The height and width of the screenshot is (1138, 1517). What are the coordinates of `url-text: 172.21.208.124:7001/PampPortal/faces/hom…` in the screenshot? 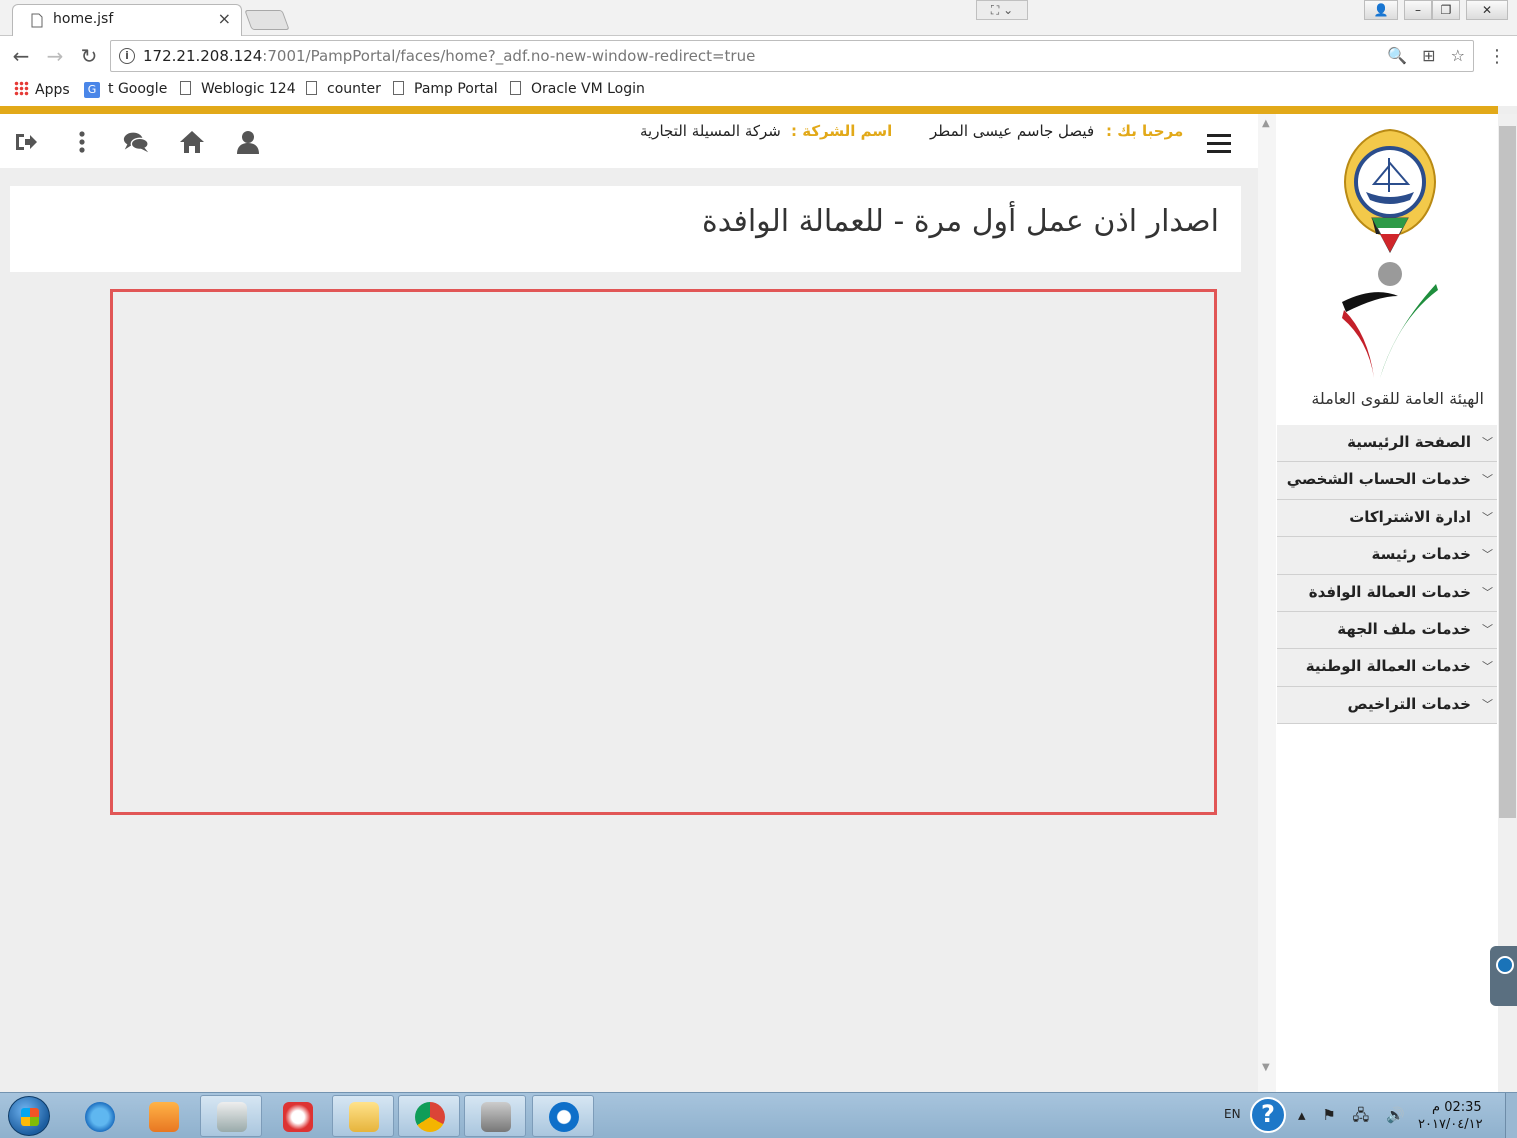 It's located at (449, 56).